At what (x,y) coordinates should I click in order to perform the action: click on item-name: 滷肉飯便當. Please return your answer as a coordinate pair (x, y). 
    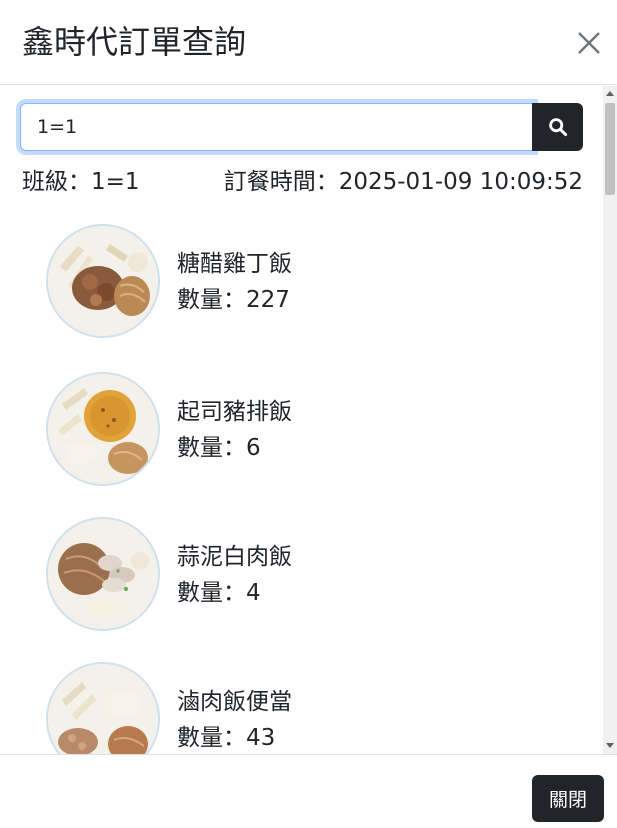
    Looking at the image, I should click on (234, 702).